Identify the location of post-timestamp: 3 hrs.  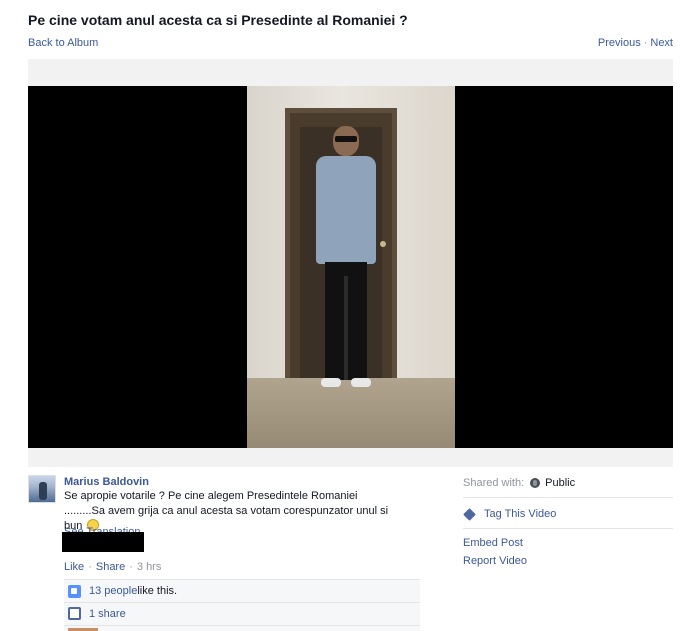
(149, 567).